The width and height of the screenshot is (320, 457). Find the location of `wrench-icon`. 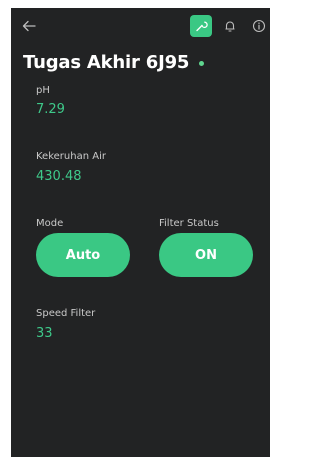

wrench-icon is located at coordinates (201, 26).